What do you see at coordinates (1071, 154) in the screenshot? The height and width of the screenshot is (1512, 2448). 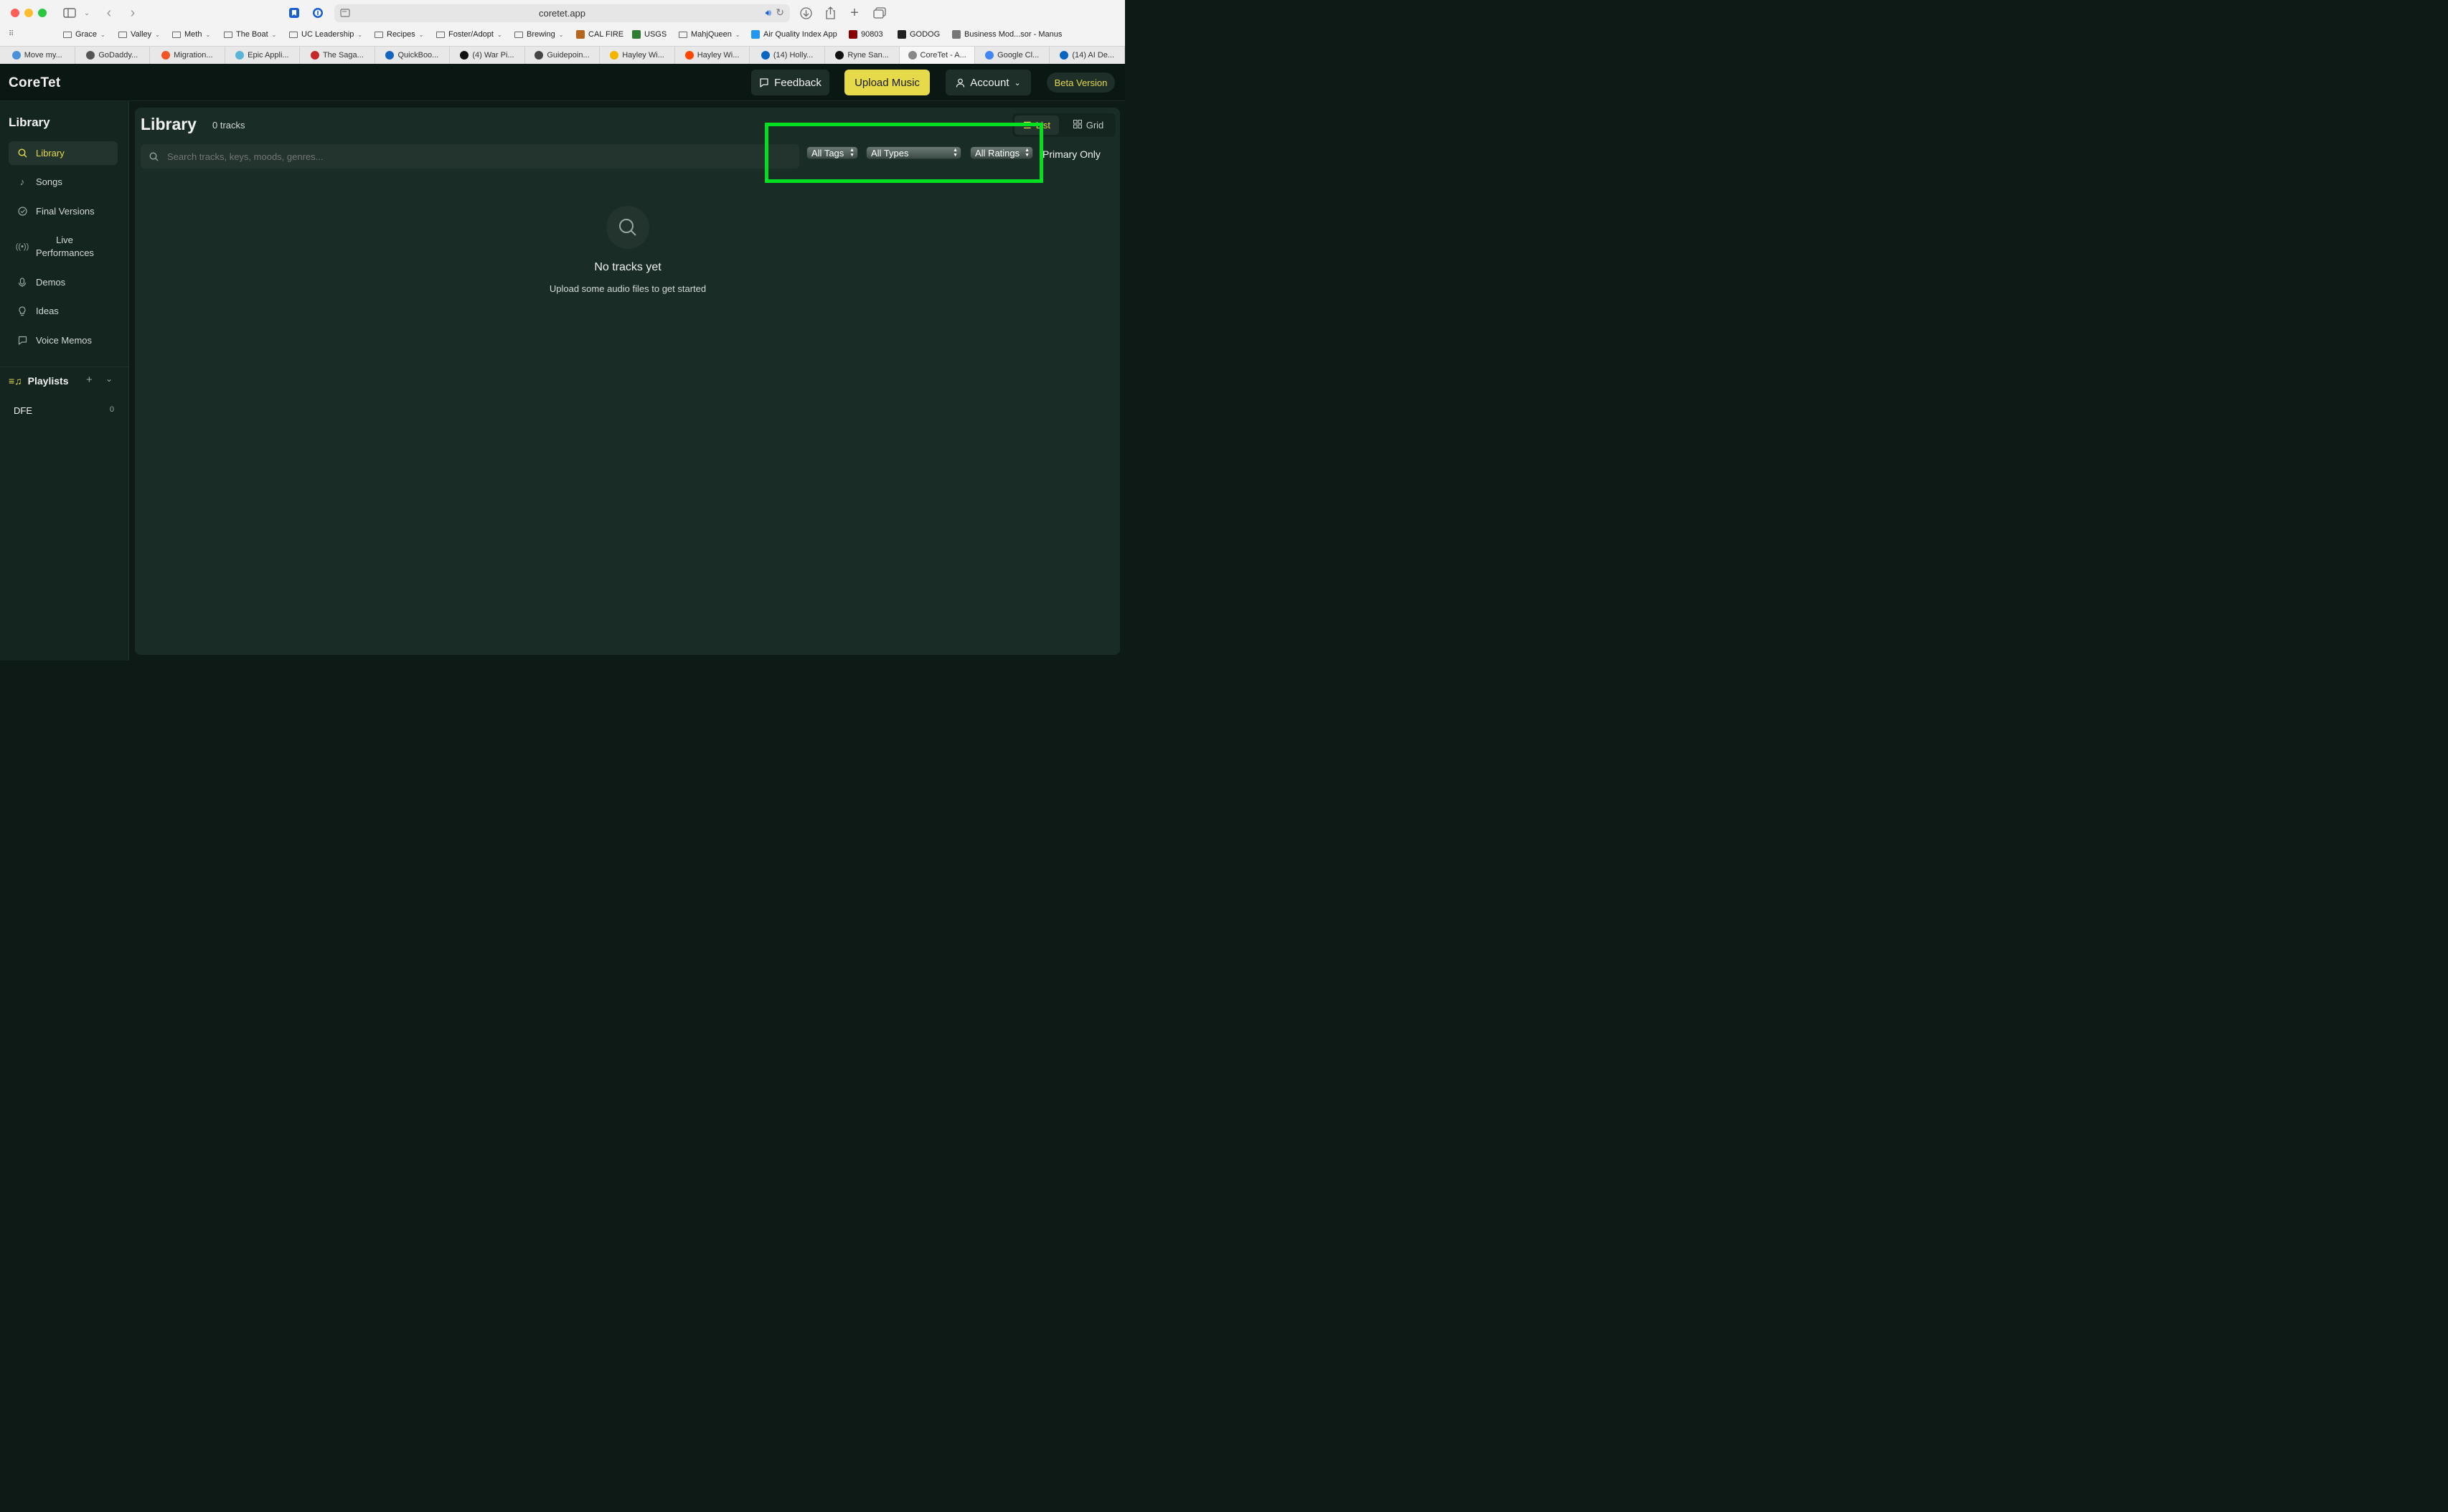 I see `primary-only-toggle: Primary Only` at bounding box center [1071, 154].